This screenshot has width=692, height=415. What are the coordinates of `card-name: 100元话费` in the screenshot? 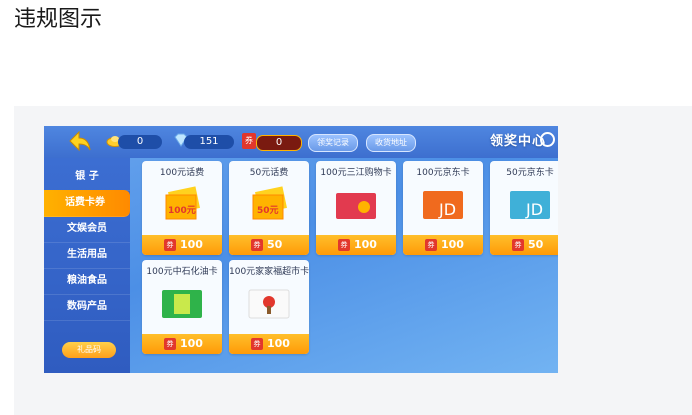 It's located at (182, 173).